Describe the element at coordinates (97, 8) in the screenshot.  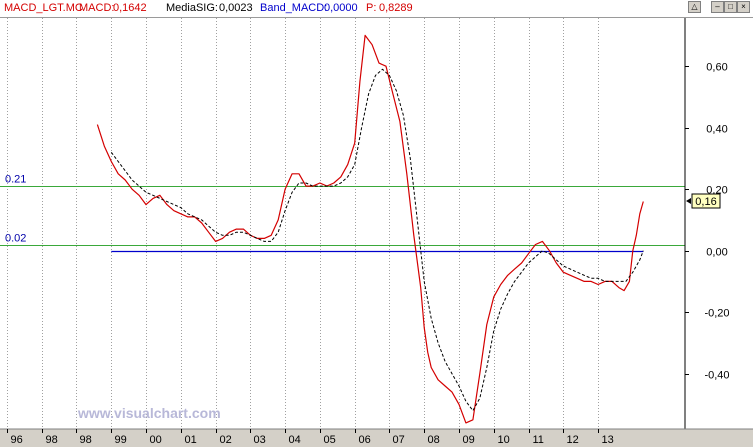
I see `macd-label: MACD:` at that location.